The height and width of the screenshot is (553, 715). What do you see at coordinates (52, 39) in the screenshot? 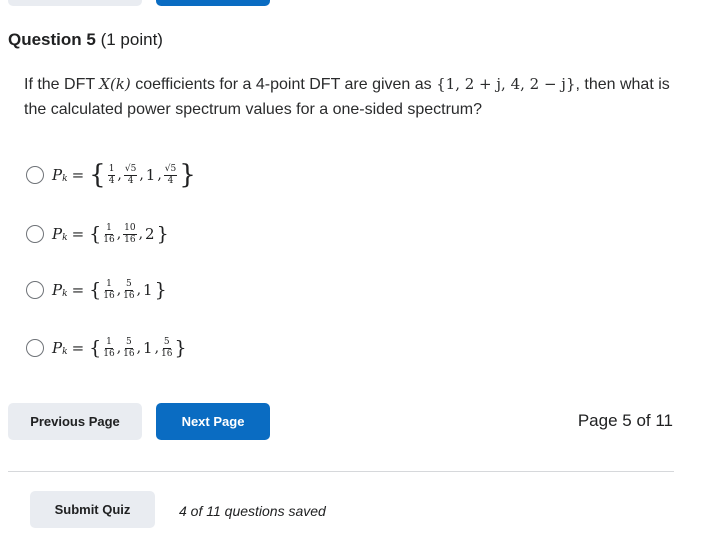
I see `question-number: Question 5` at bounding box center [52, 39].